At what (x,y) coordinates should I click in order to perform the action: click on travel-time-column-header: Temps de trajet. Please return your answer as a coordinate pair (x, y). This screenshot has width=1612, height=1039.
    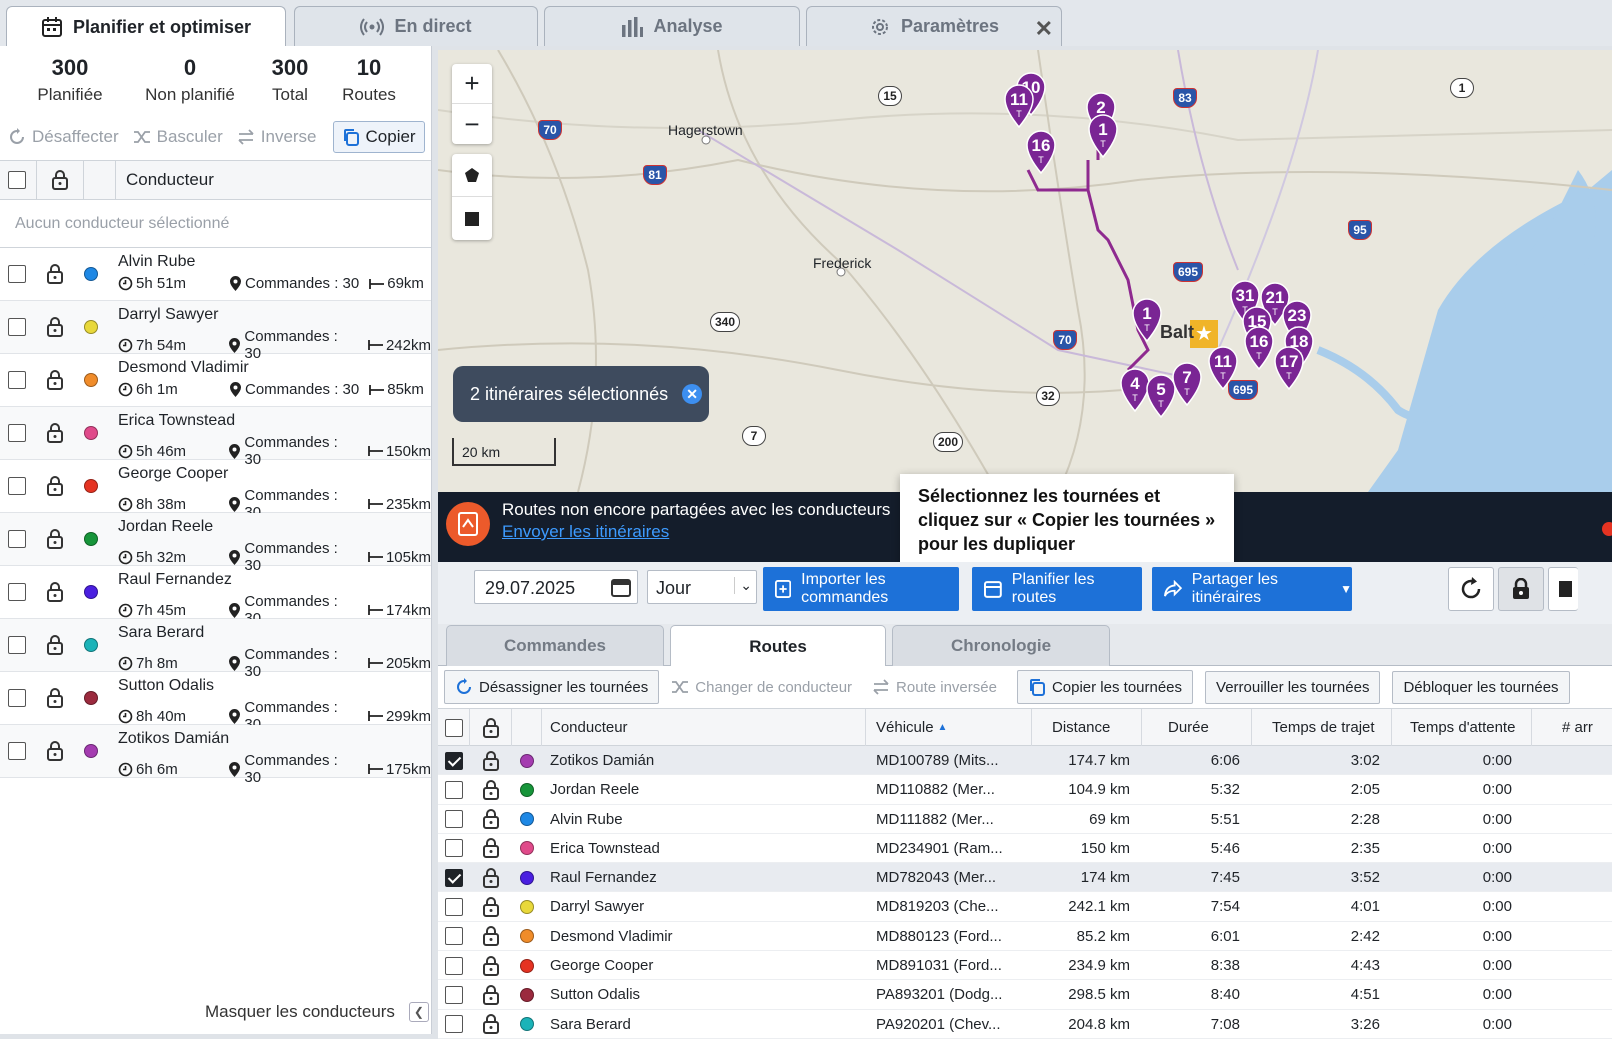
    Looking at the image, I should click on (1322, 727).